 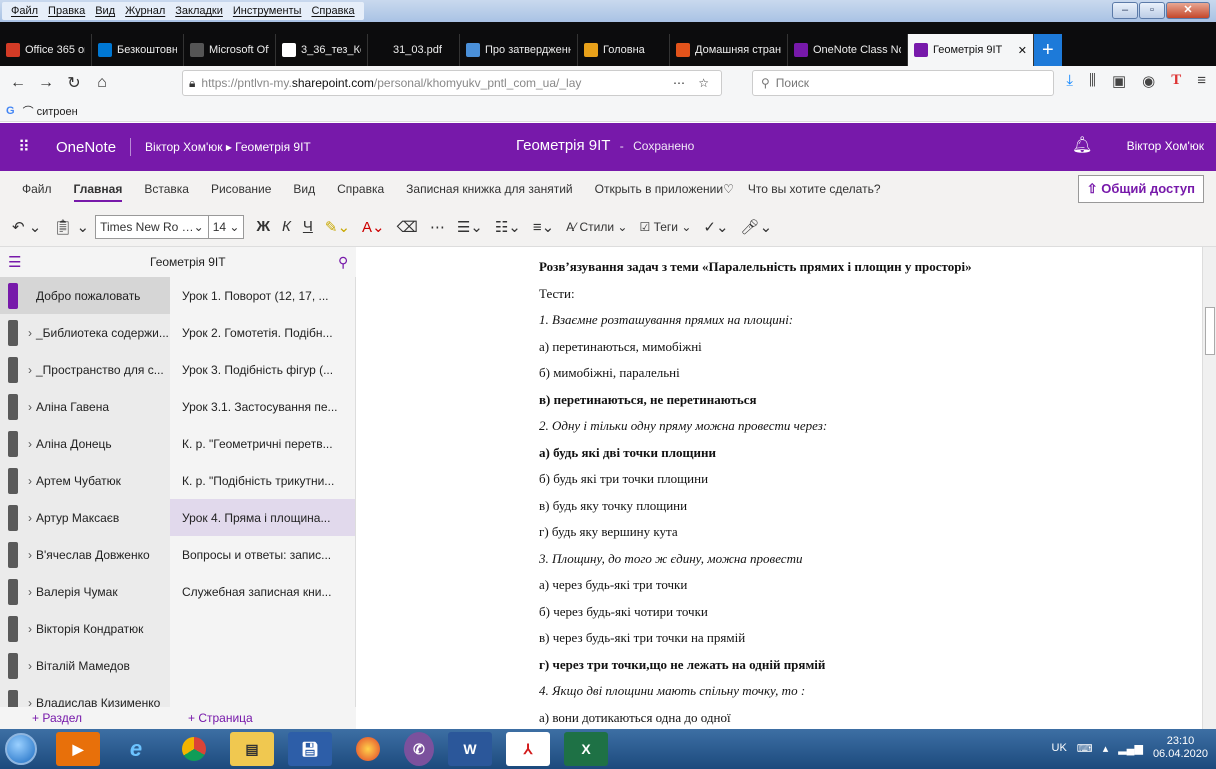 I want to click on content-scrollbar, so click(x=1209, y=488).